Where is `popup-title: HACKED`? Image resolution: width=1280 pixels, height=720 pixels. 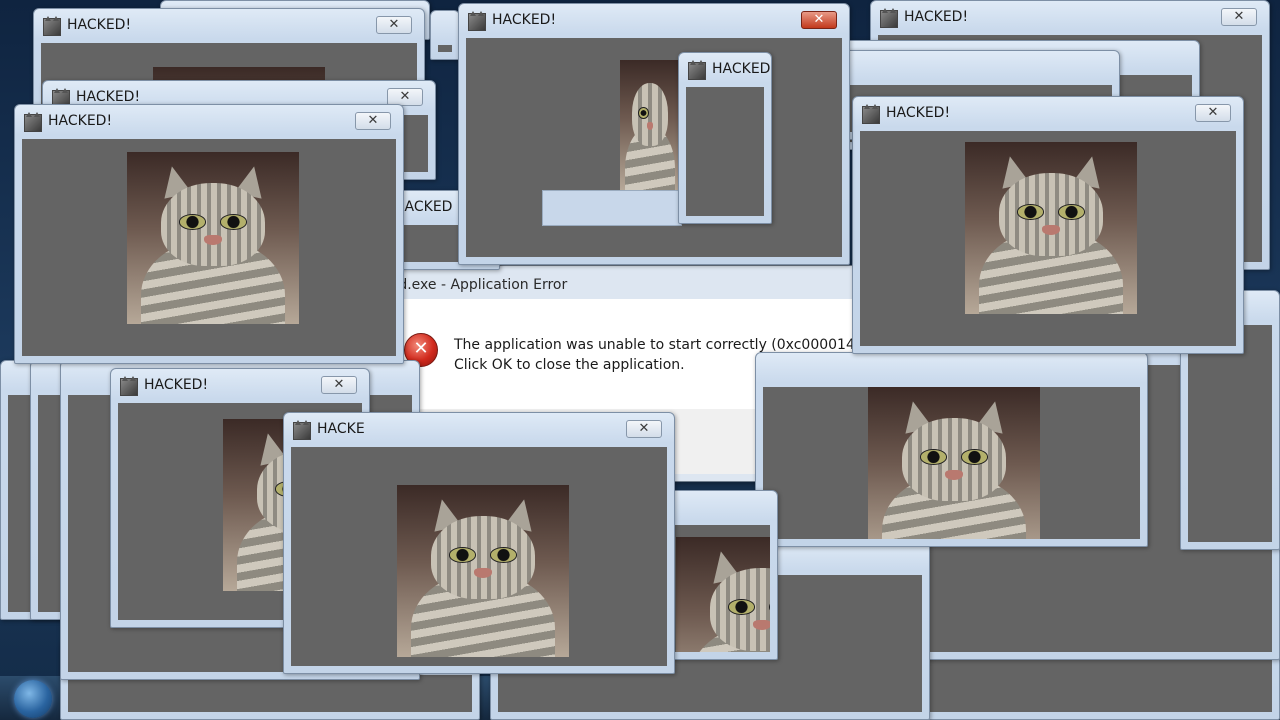
popup-title: HACKED is located at coordinates (741, 69).